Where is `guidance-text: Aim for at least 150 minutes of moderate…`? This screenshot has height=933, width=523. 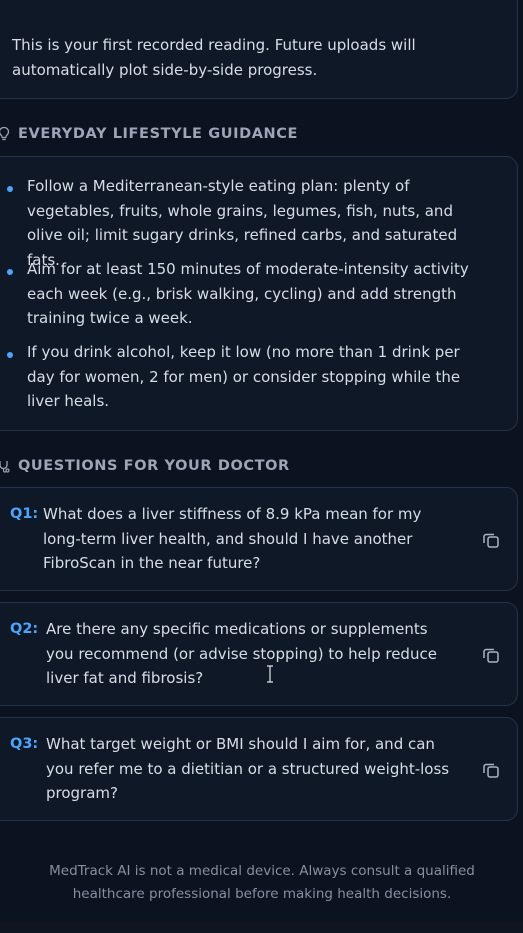 guidance-text: Aim for at least 150 minutes of moderate… is located at coordinates (248, 293).